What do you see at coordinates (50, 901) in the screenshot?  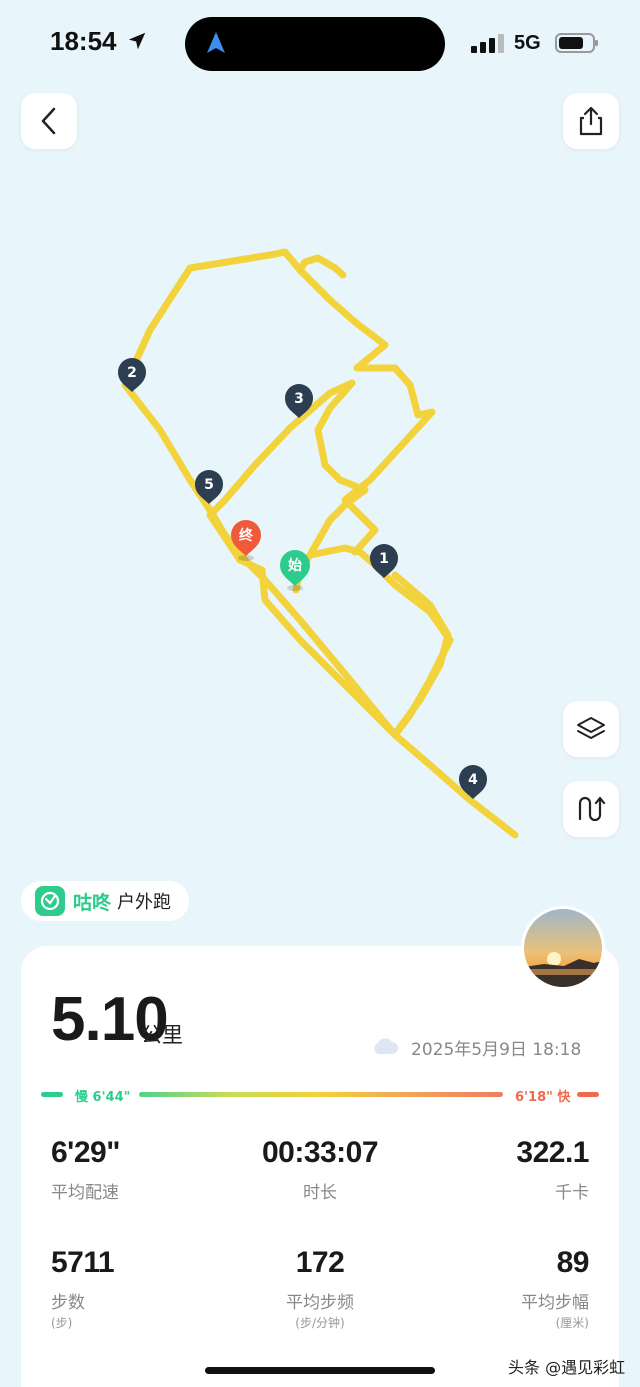 I see `gudong-logo-icon` at bounding box center [50, 901].